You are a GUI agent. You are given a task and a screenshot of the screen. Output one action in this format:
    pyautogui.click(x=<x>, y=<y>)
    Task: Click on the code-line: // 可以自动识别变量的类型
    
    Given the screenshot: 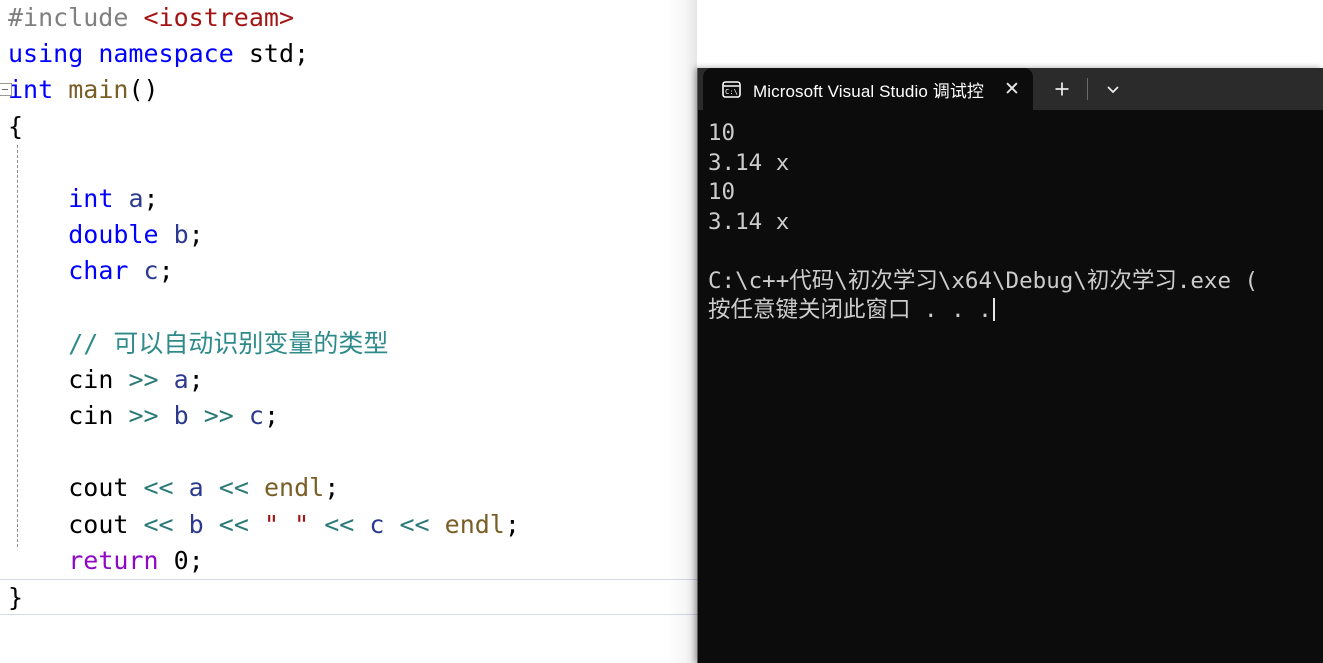 What is the action you would take?
    pyautogui.click(x=348, y=344)
    